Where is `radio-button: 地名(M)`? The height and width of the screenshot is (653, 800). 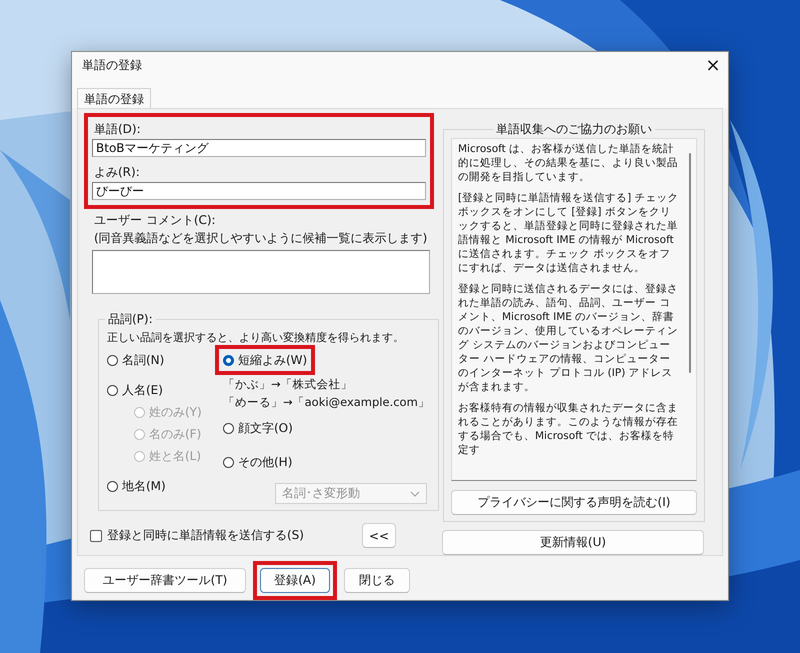
radio-button: 地名(M) is located at coordinates (163, 486).